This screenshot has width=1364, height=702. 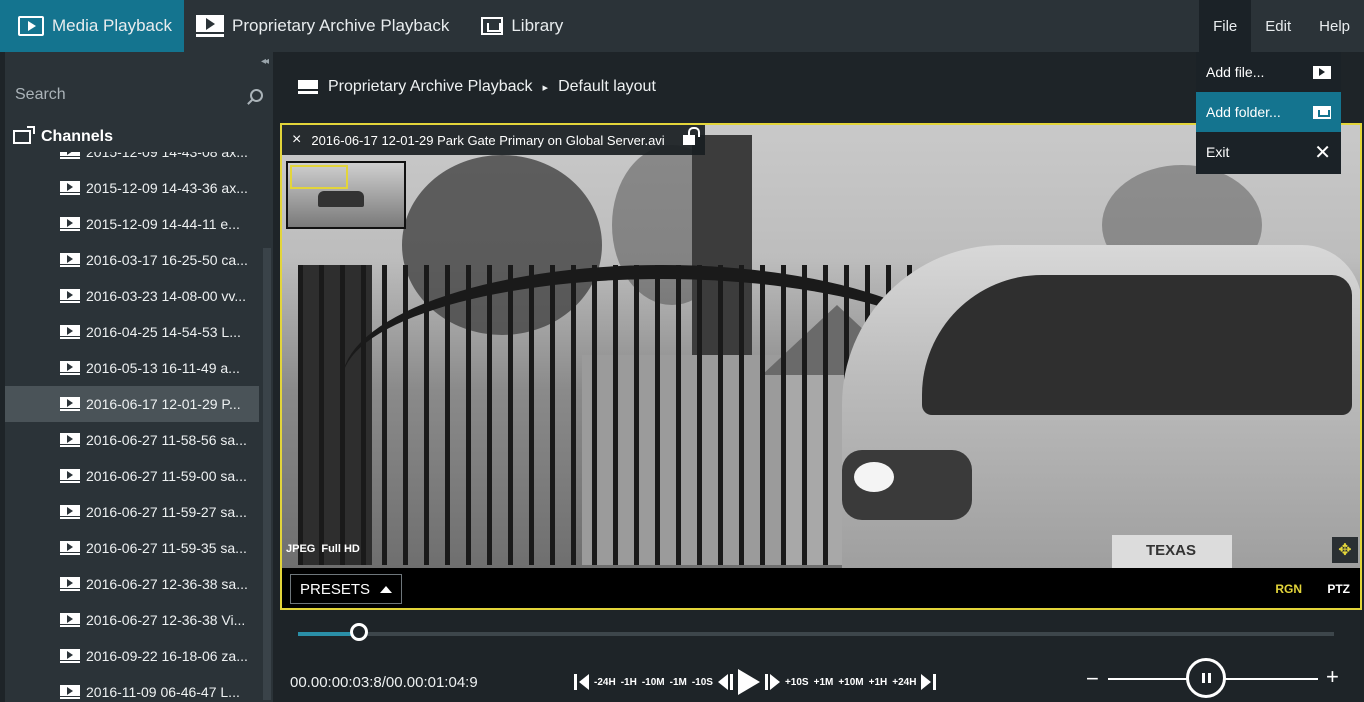 I want to click on collapse-sidebar-icon: ◂◂, so click(x=265, y=61).